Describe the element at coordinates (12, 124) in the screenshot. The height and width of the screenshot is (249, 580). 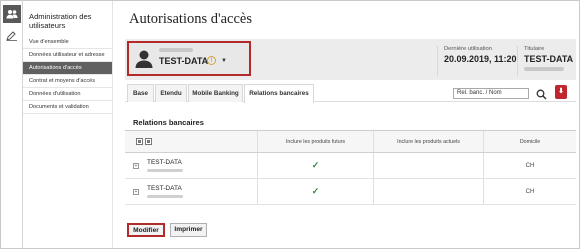
I see `icon-bar` at that location.